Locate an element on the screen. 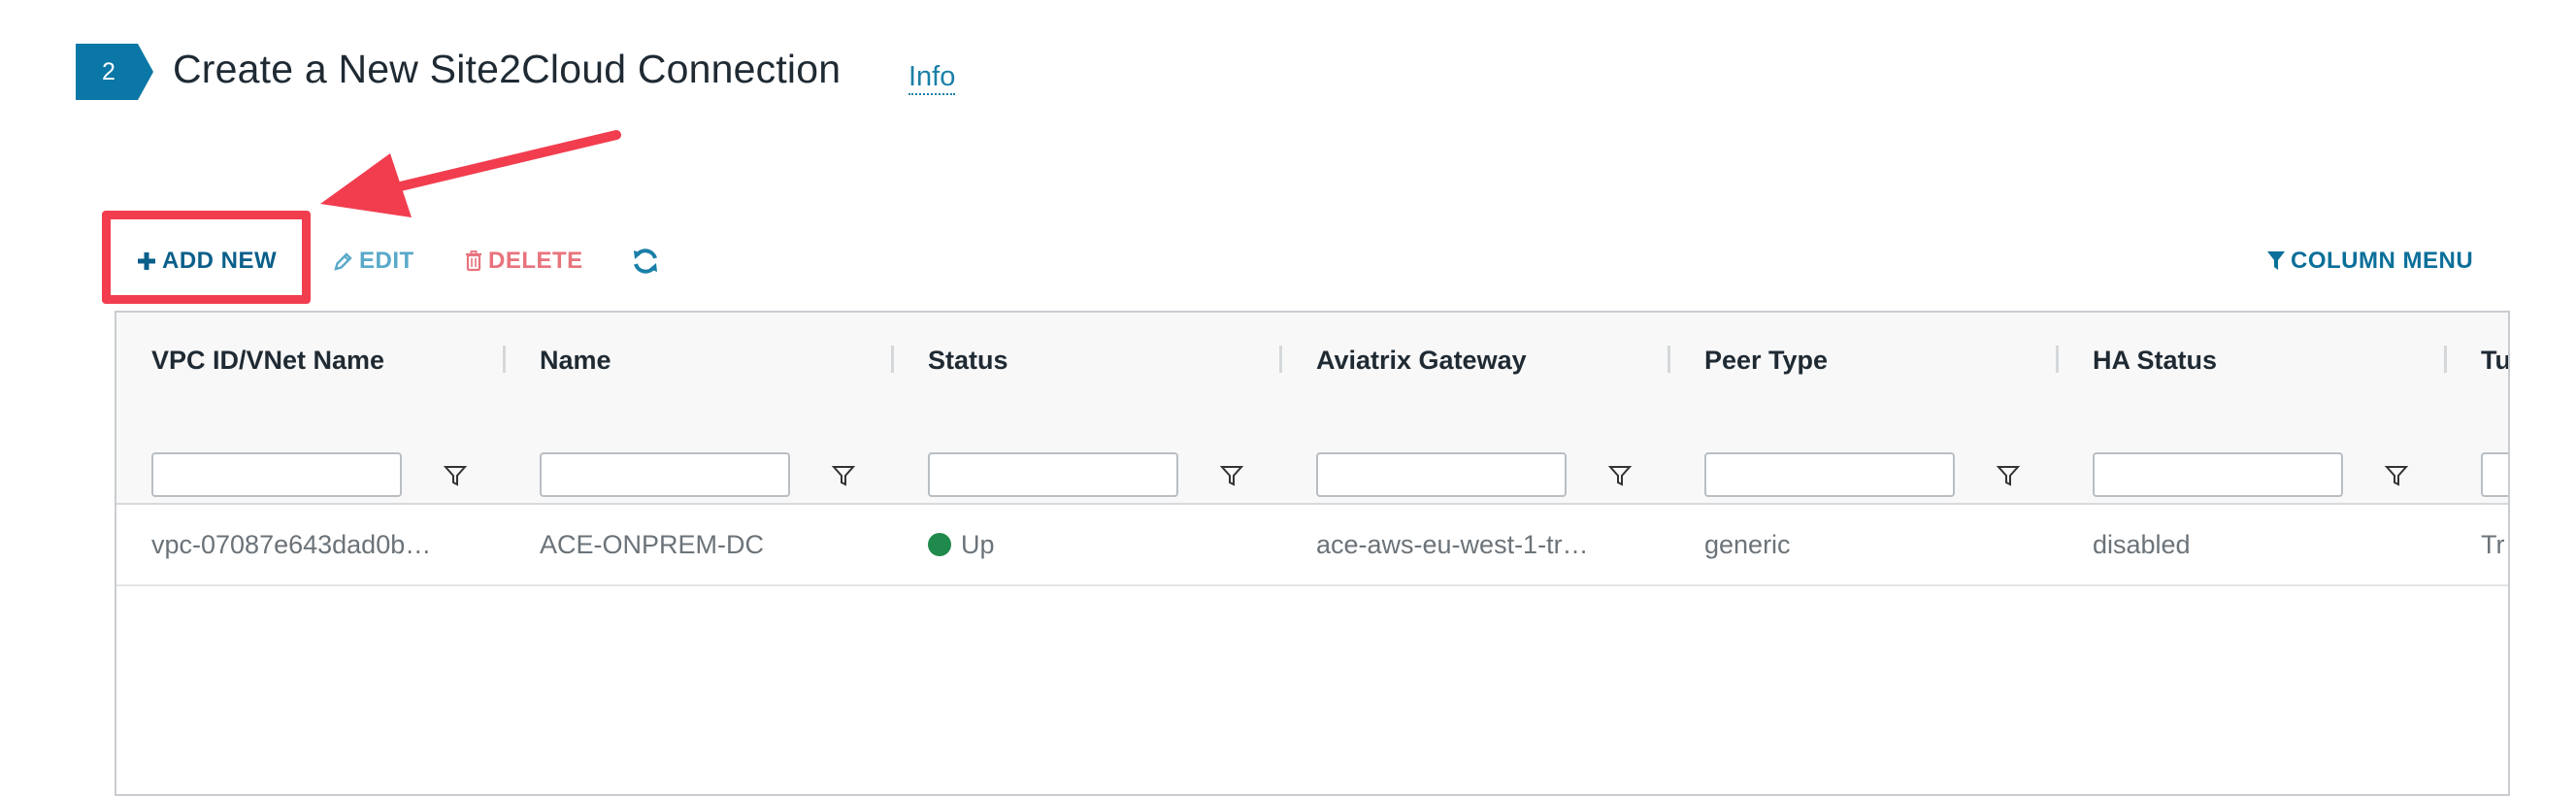 This screenshot has height=796, width=2576. cell-peer-type: generic is located at coordinates (1747, 544).